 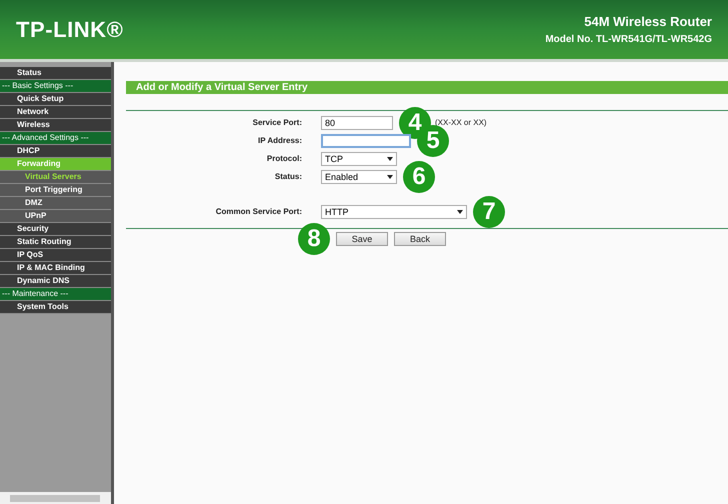 I want to click on field-label: IP Address:, so click(x=279, y=140).